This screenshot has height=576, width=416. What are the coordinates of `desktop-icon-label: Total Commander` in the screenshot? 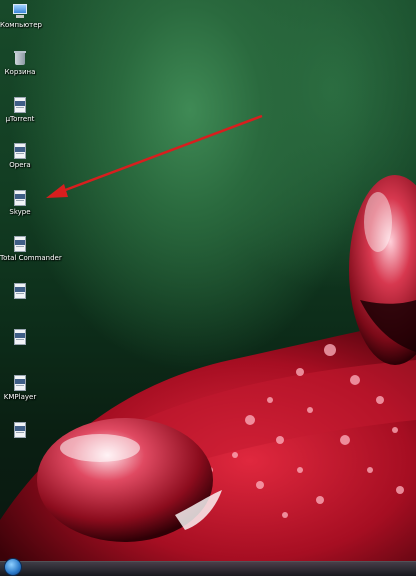 It's located at (31, 258).